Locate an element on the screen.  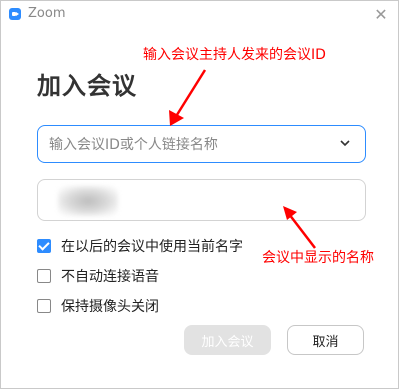
arrow-to-meeting-id is located at coordinates (188, 97).